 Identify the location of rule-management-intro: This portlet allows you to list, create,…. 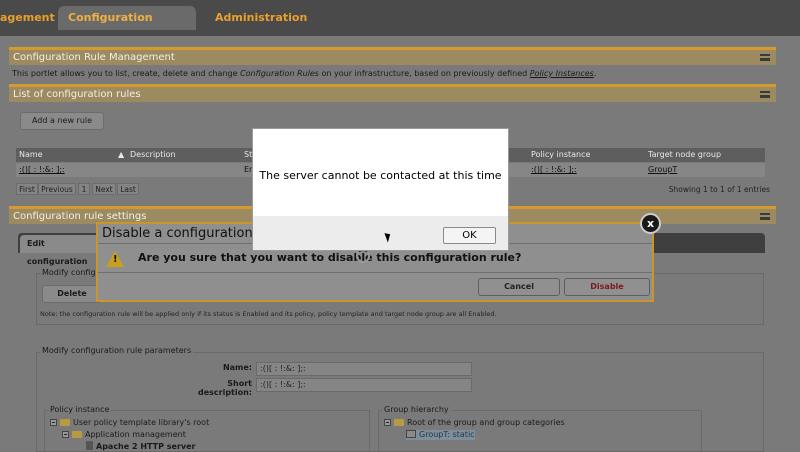
(304, 73).